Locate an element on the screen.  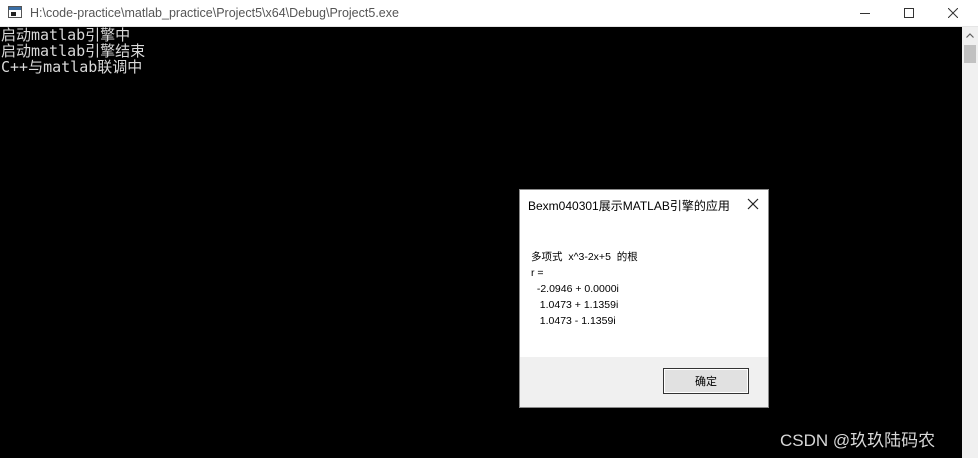
minimize-icon is located at coordinates (865, 13).